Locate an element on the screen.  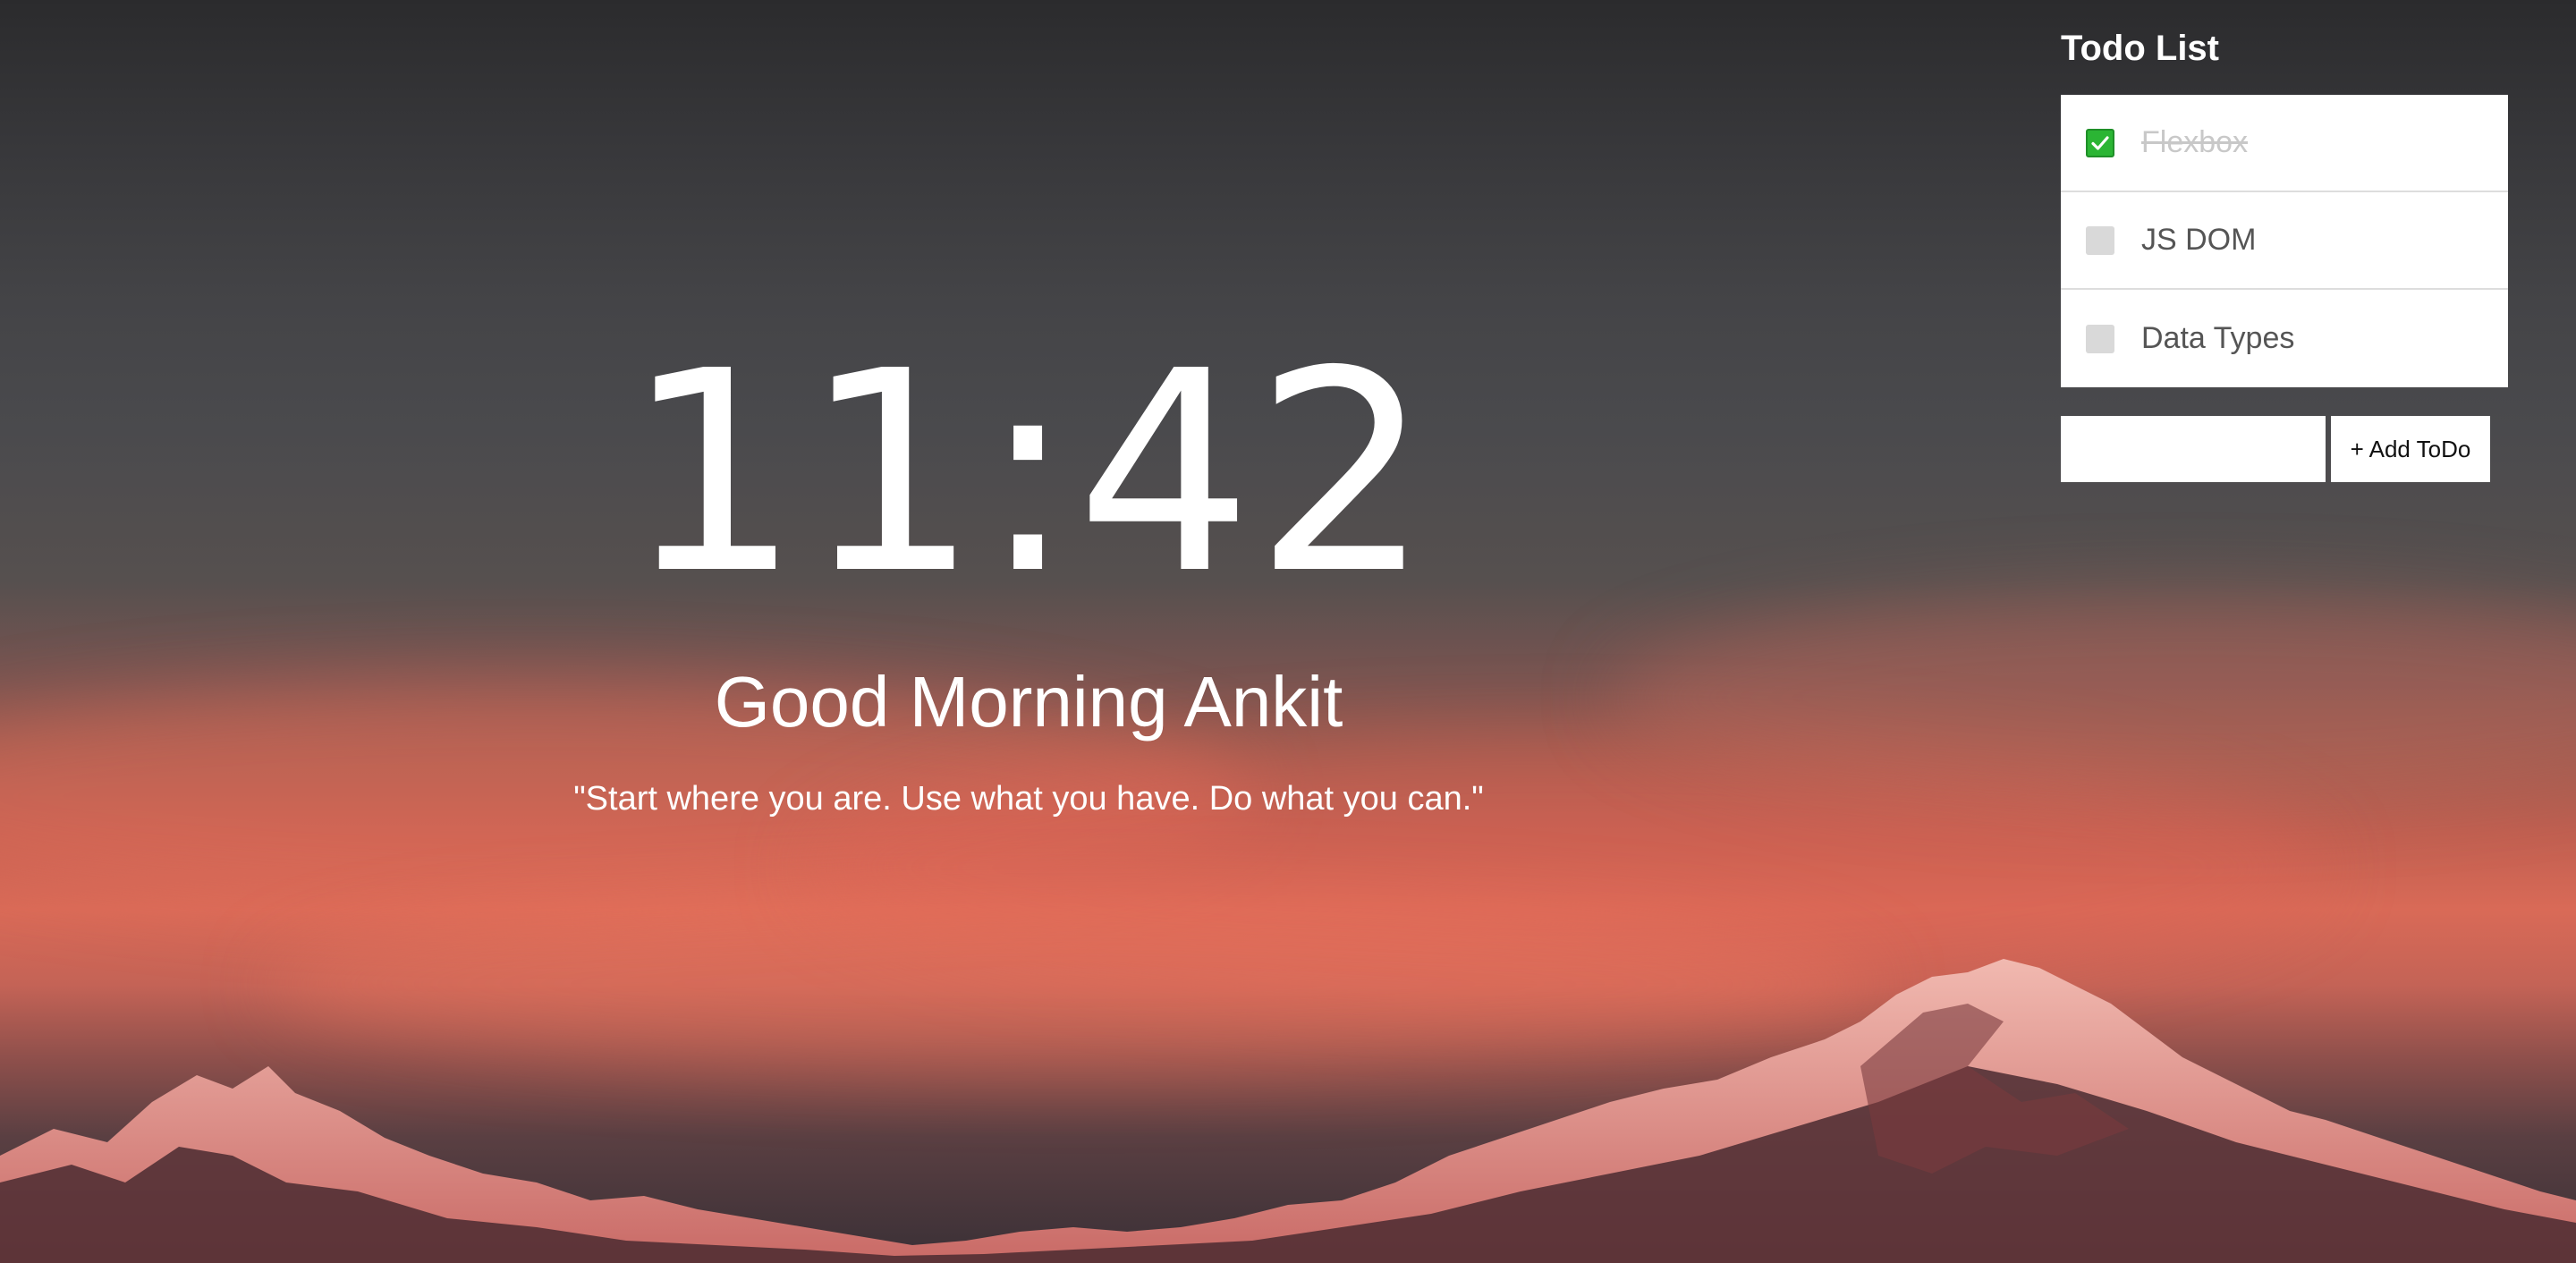
todo-item-js-dom: JS DOM is located at coordinates (2284, 241).